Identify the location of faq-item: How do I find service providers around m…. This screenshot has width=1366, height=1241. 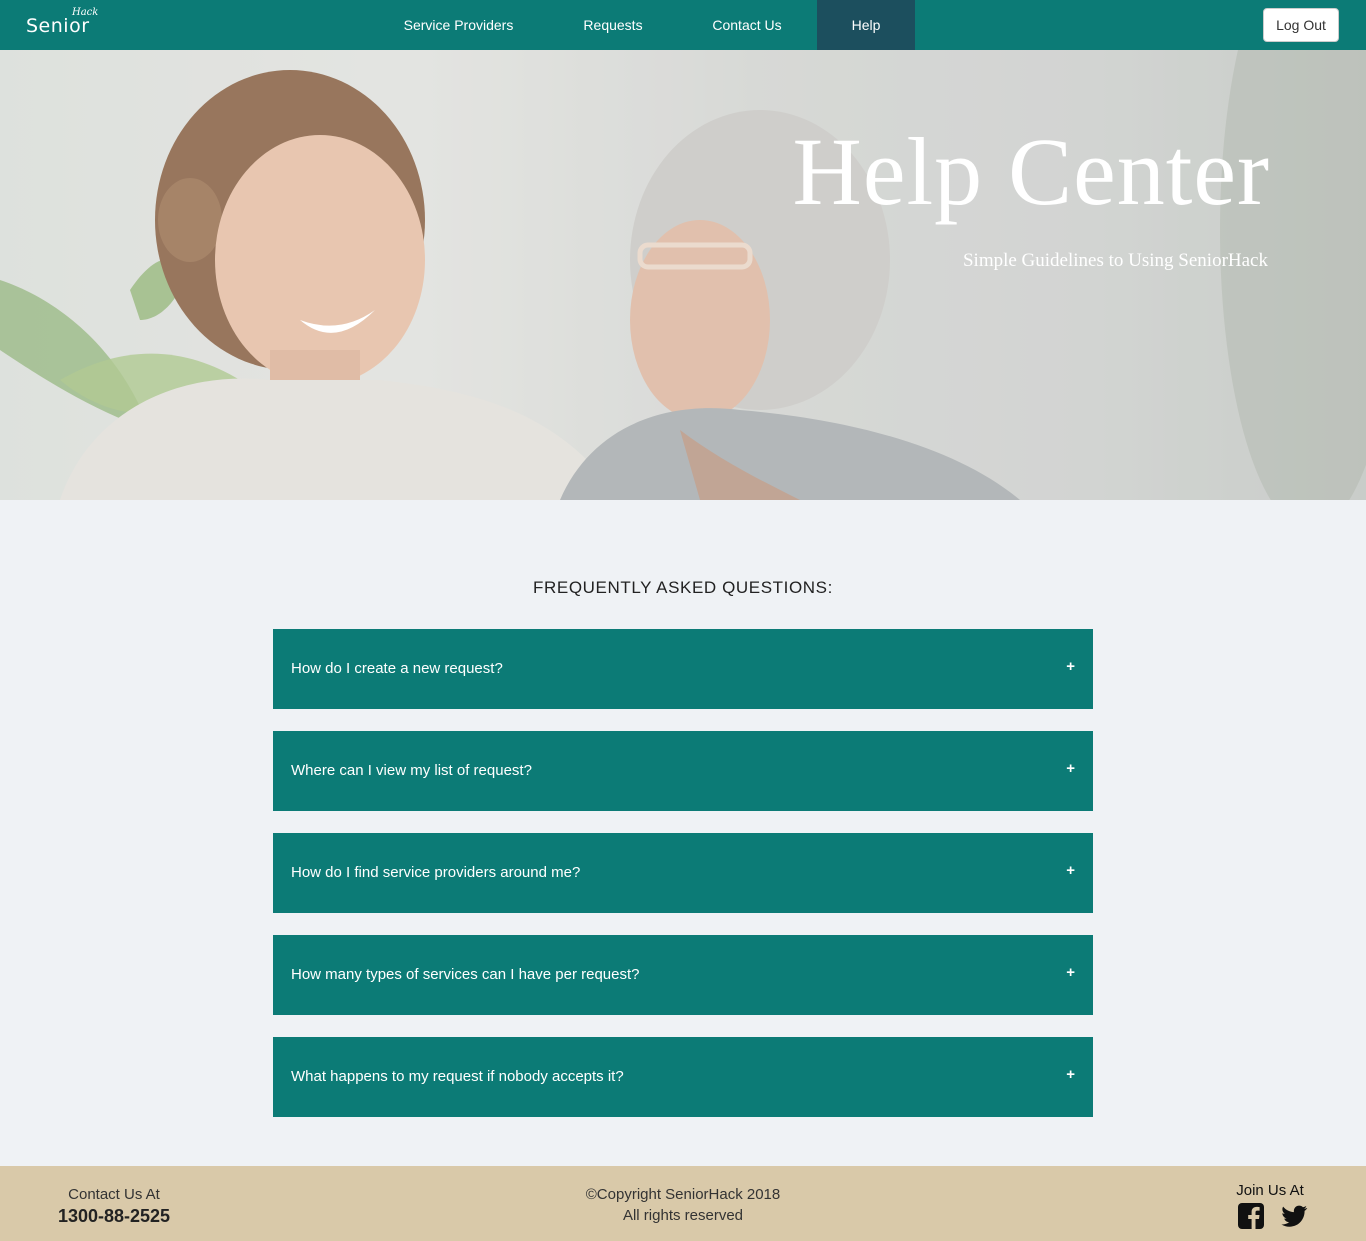
(683, 873).